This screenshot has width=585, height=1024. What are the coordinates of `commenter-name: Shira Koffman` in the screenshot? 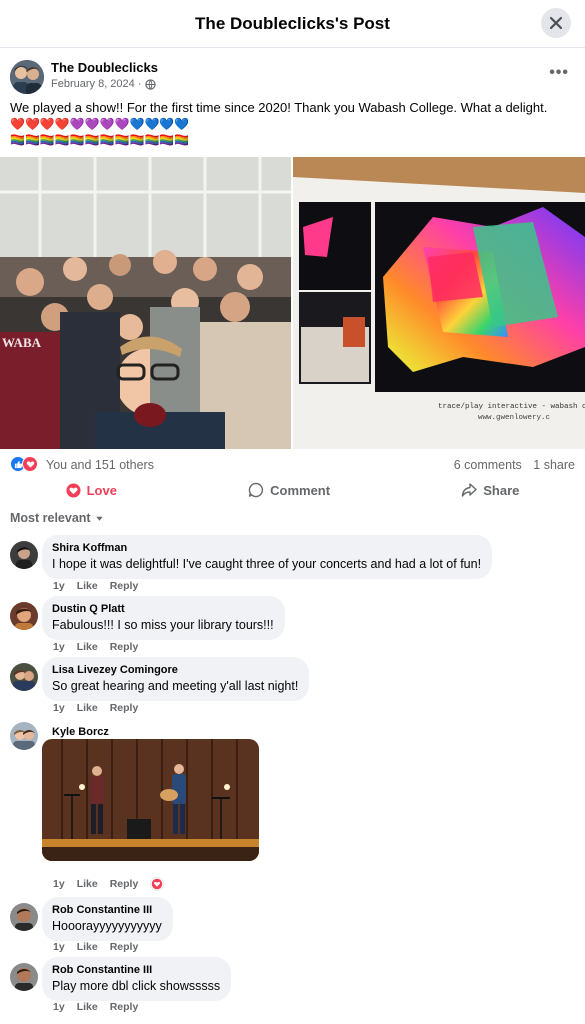 It's located at (266, 548).